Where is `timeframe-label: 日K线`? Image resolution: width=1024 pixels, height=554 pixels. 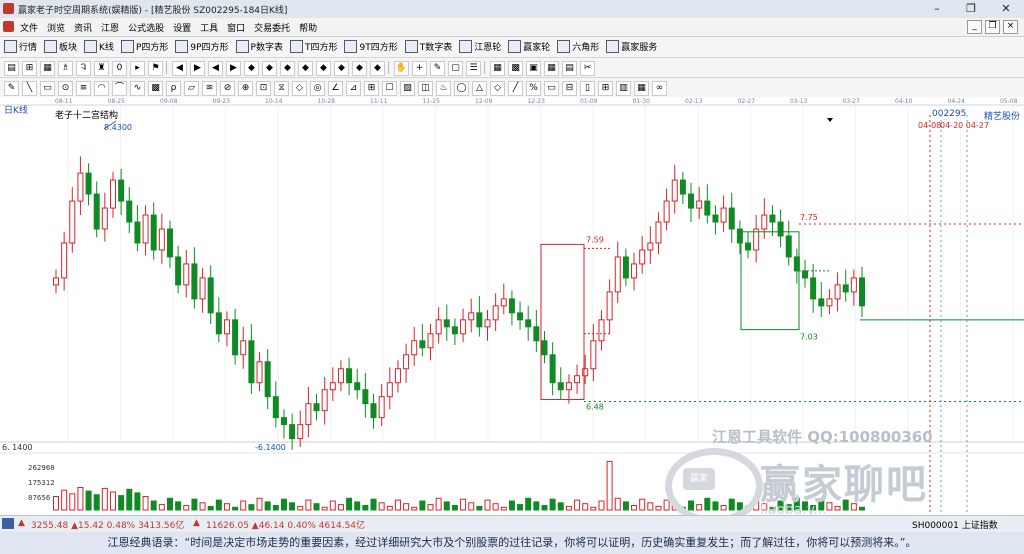
timeframe-label: 日K线 is located at coordinates (16, 109).